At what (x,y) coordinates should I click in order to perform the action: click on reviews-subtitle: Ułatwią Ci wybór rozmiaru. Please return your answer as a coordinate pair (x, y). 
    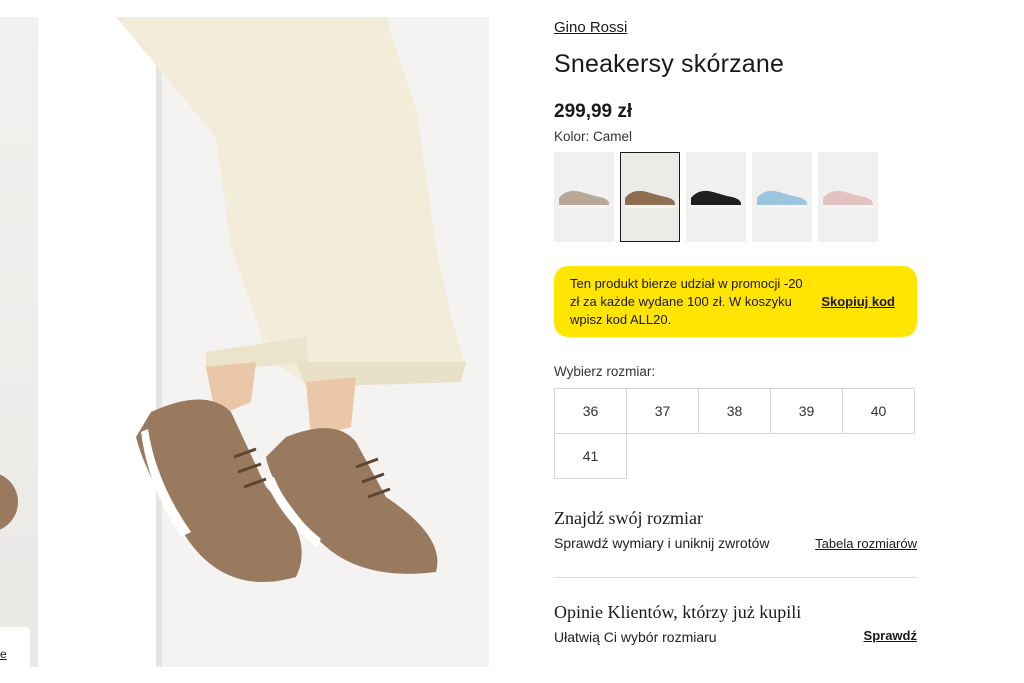
    Looking at the image, I should click on (635, 637).